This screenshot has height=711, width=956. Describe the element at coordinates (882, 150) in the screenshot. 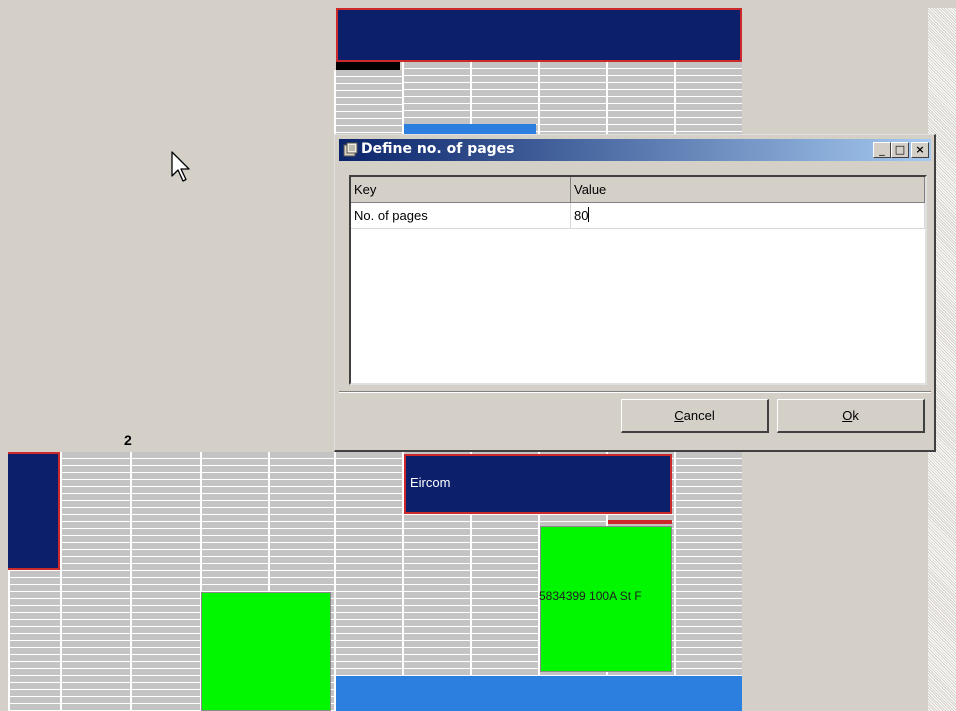

I see `minimize-button: _` at that location.